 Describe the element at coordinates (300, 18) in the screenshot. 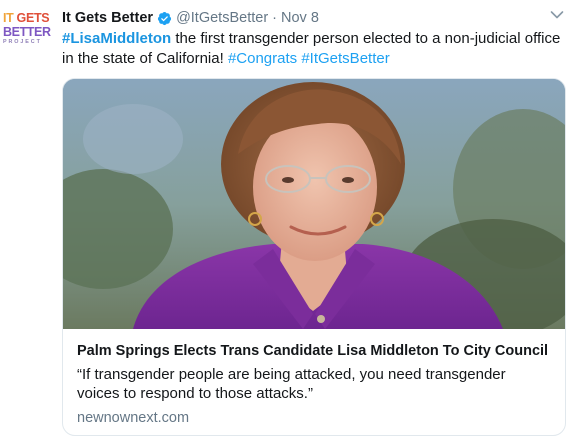

I see `tweet-timestamp: Nov 8` at that location.